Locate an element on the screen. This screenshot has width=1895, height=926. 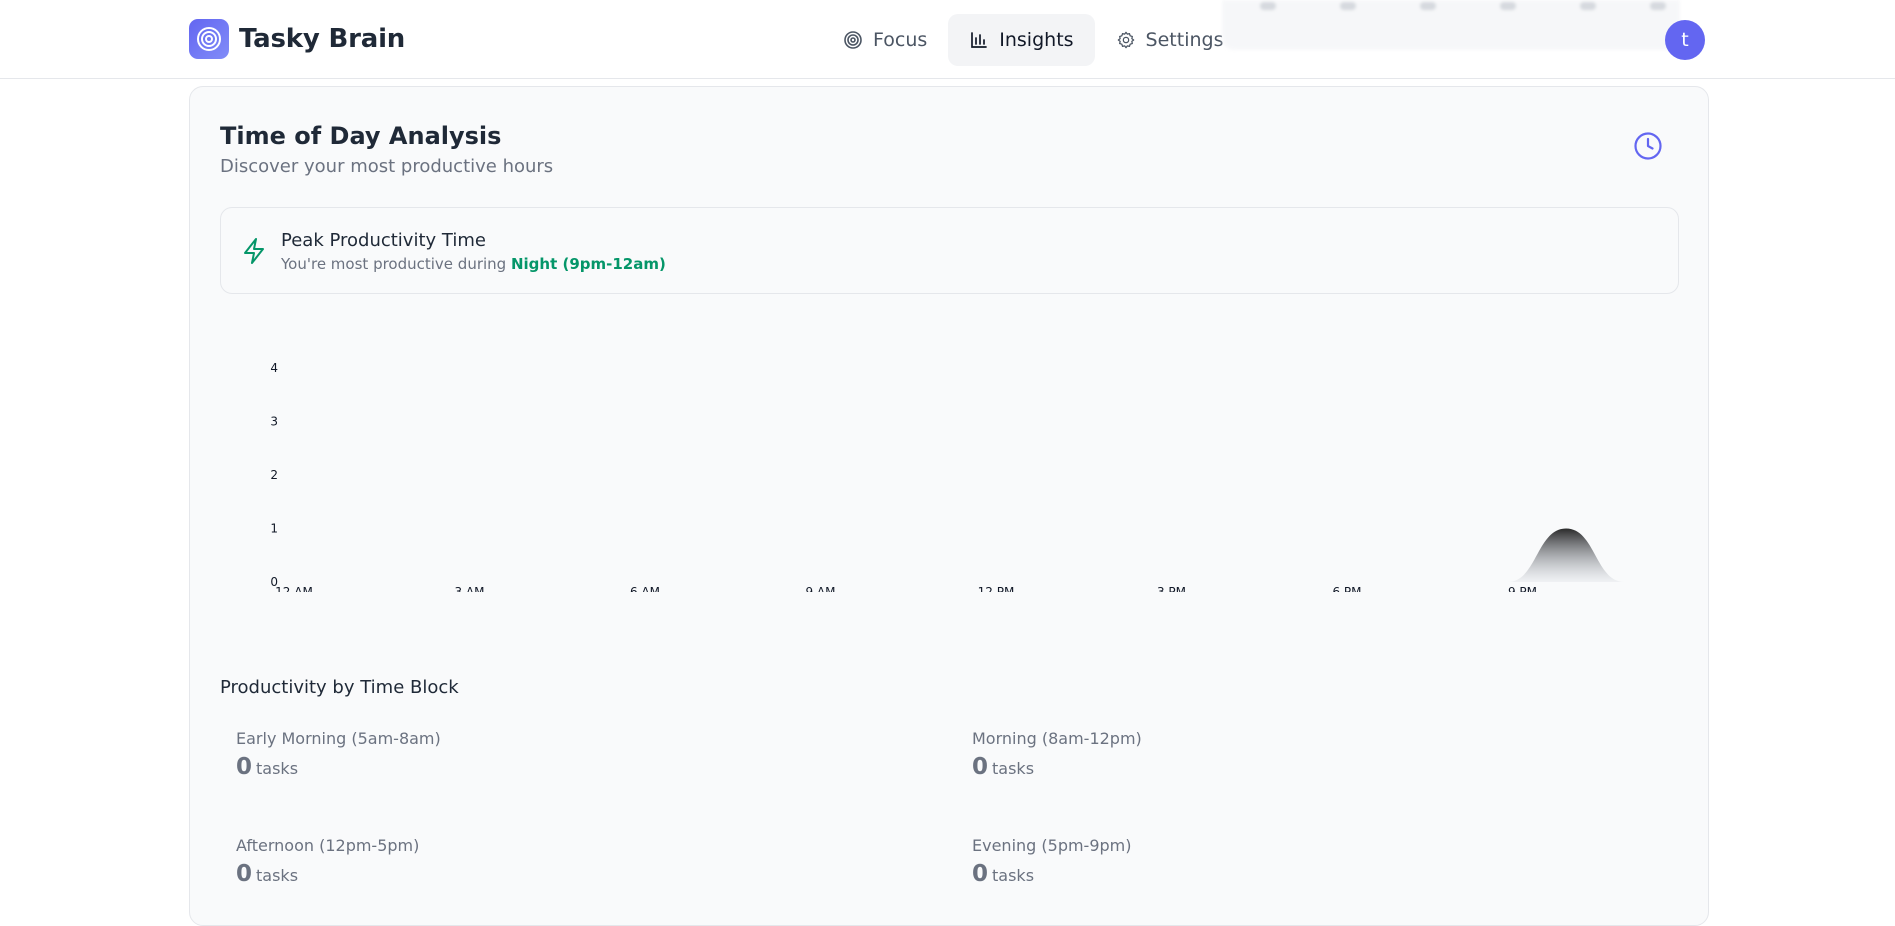
card-subtitle: Discover your most productive hours is located at coordinates (387, 166).